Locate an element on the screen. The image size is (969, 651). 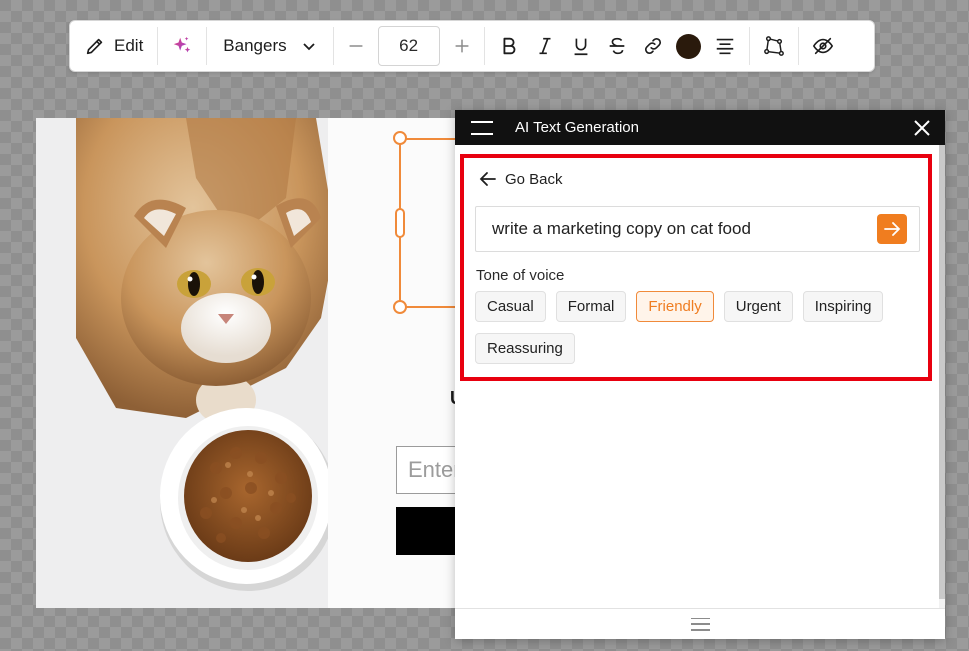
bold-icon is located at coordinates (509, 46).